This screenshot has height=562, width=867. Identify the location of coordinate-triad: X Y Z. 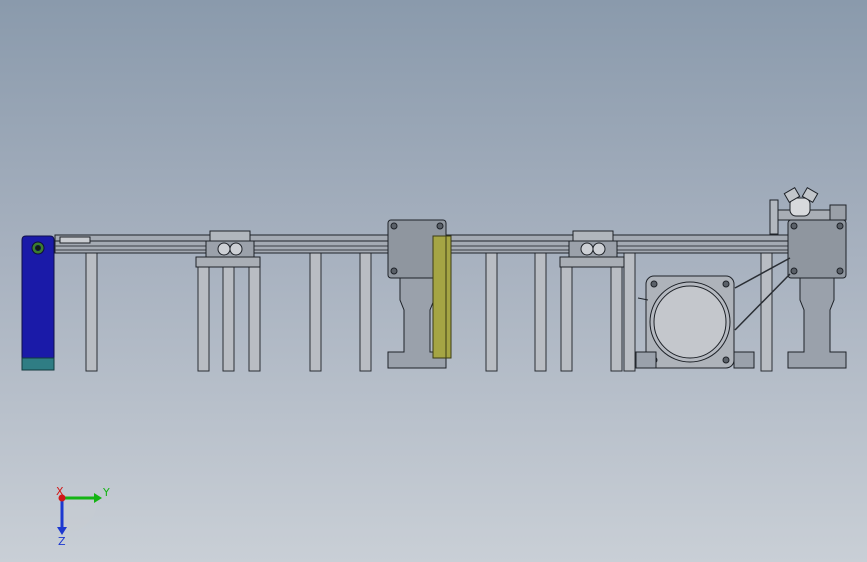
(83, 516).